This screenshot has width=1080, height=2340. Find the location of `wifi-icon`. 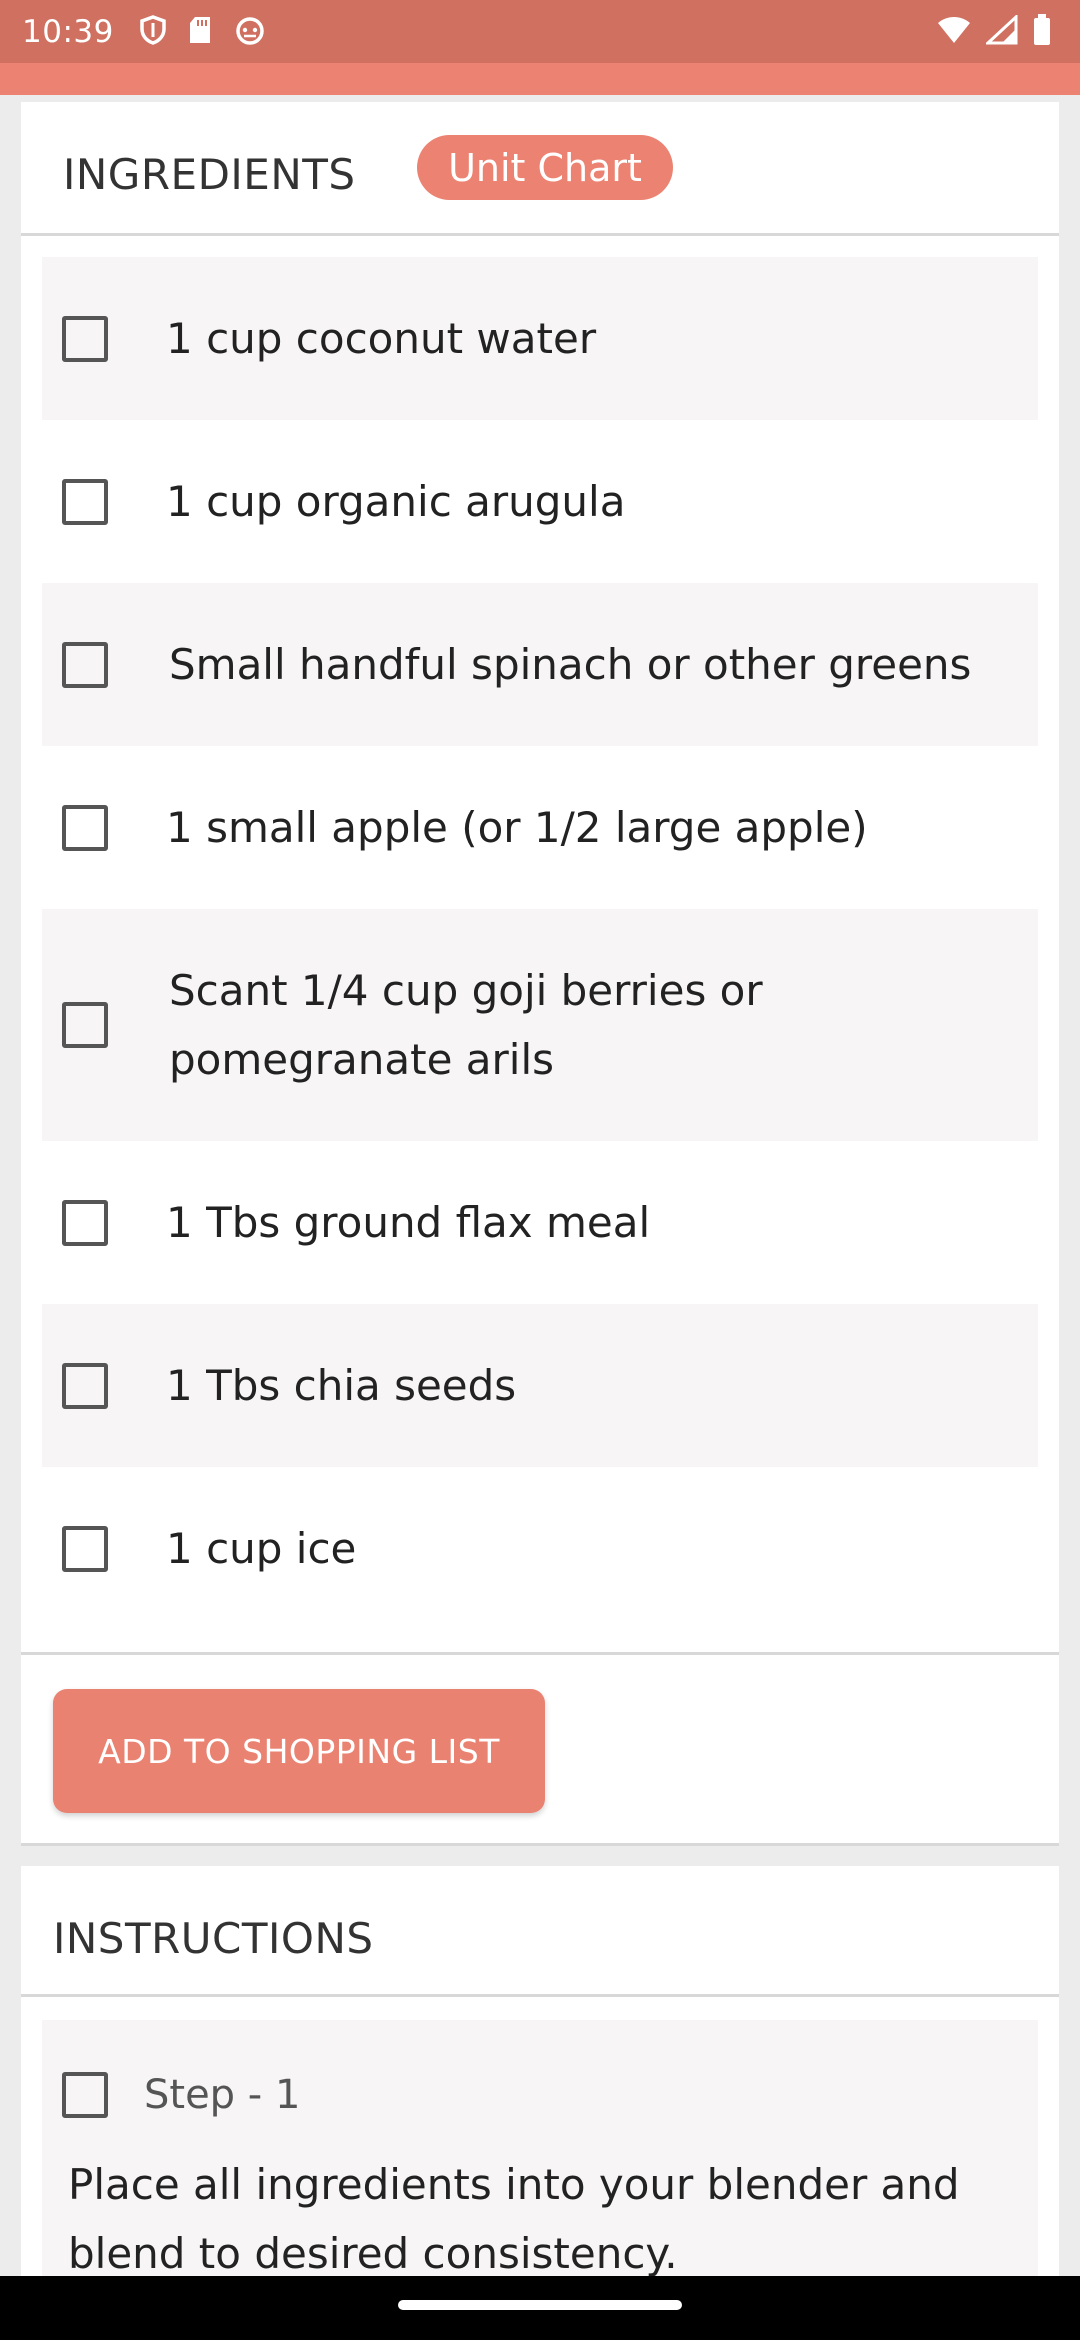

wifi-icon is located at coordinates (954, 32).